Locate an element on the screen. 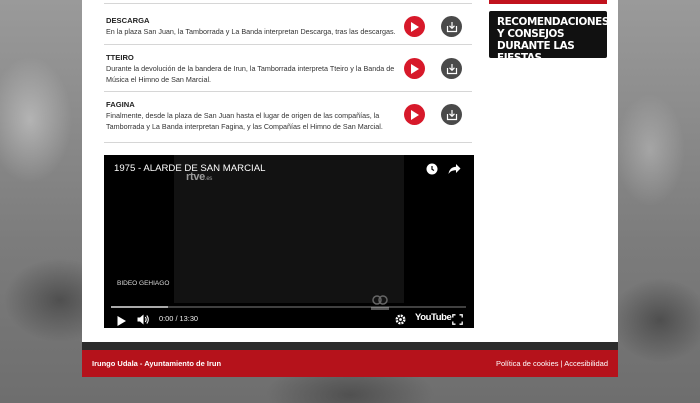 The height and width of the screenshot is (403, 700). fullscreen-icon is located at coordinates (457, 319).